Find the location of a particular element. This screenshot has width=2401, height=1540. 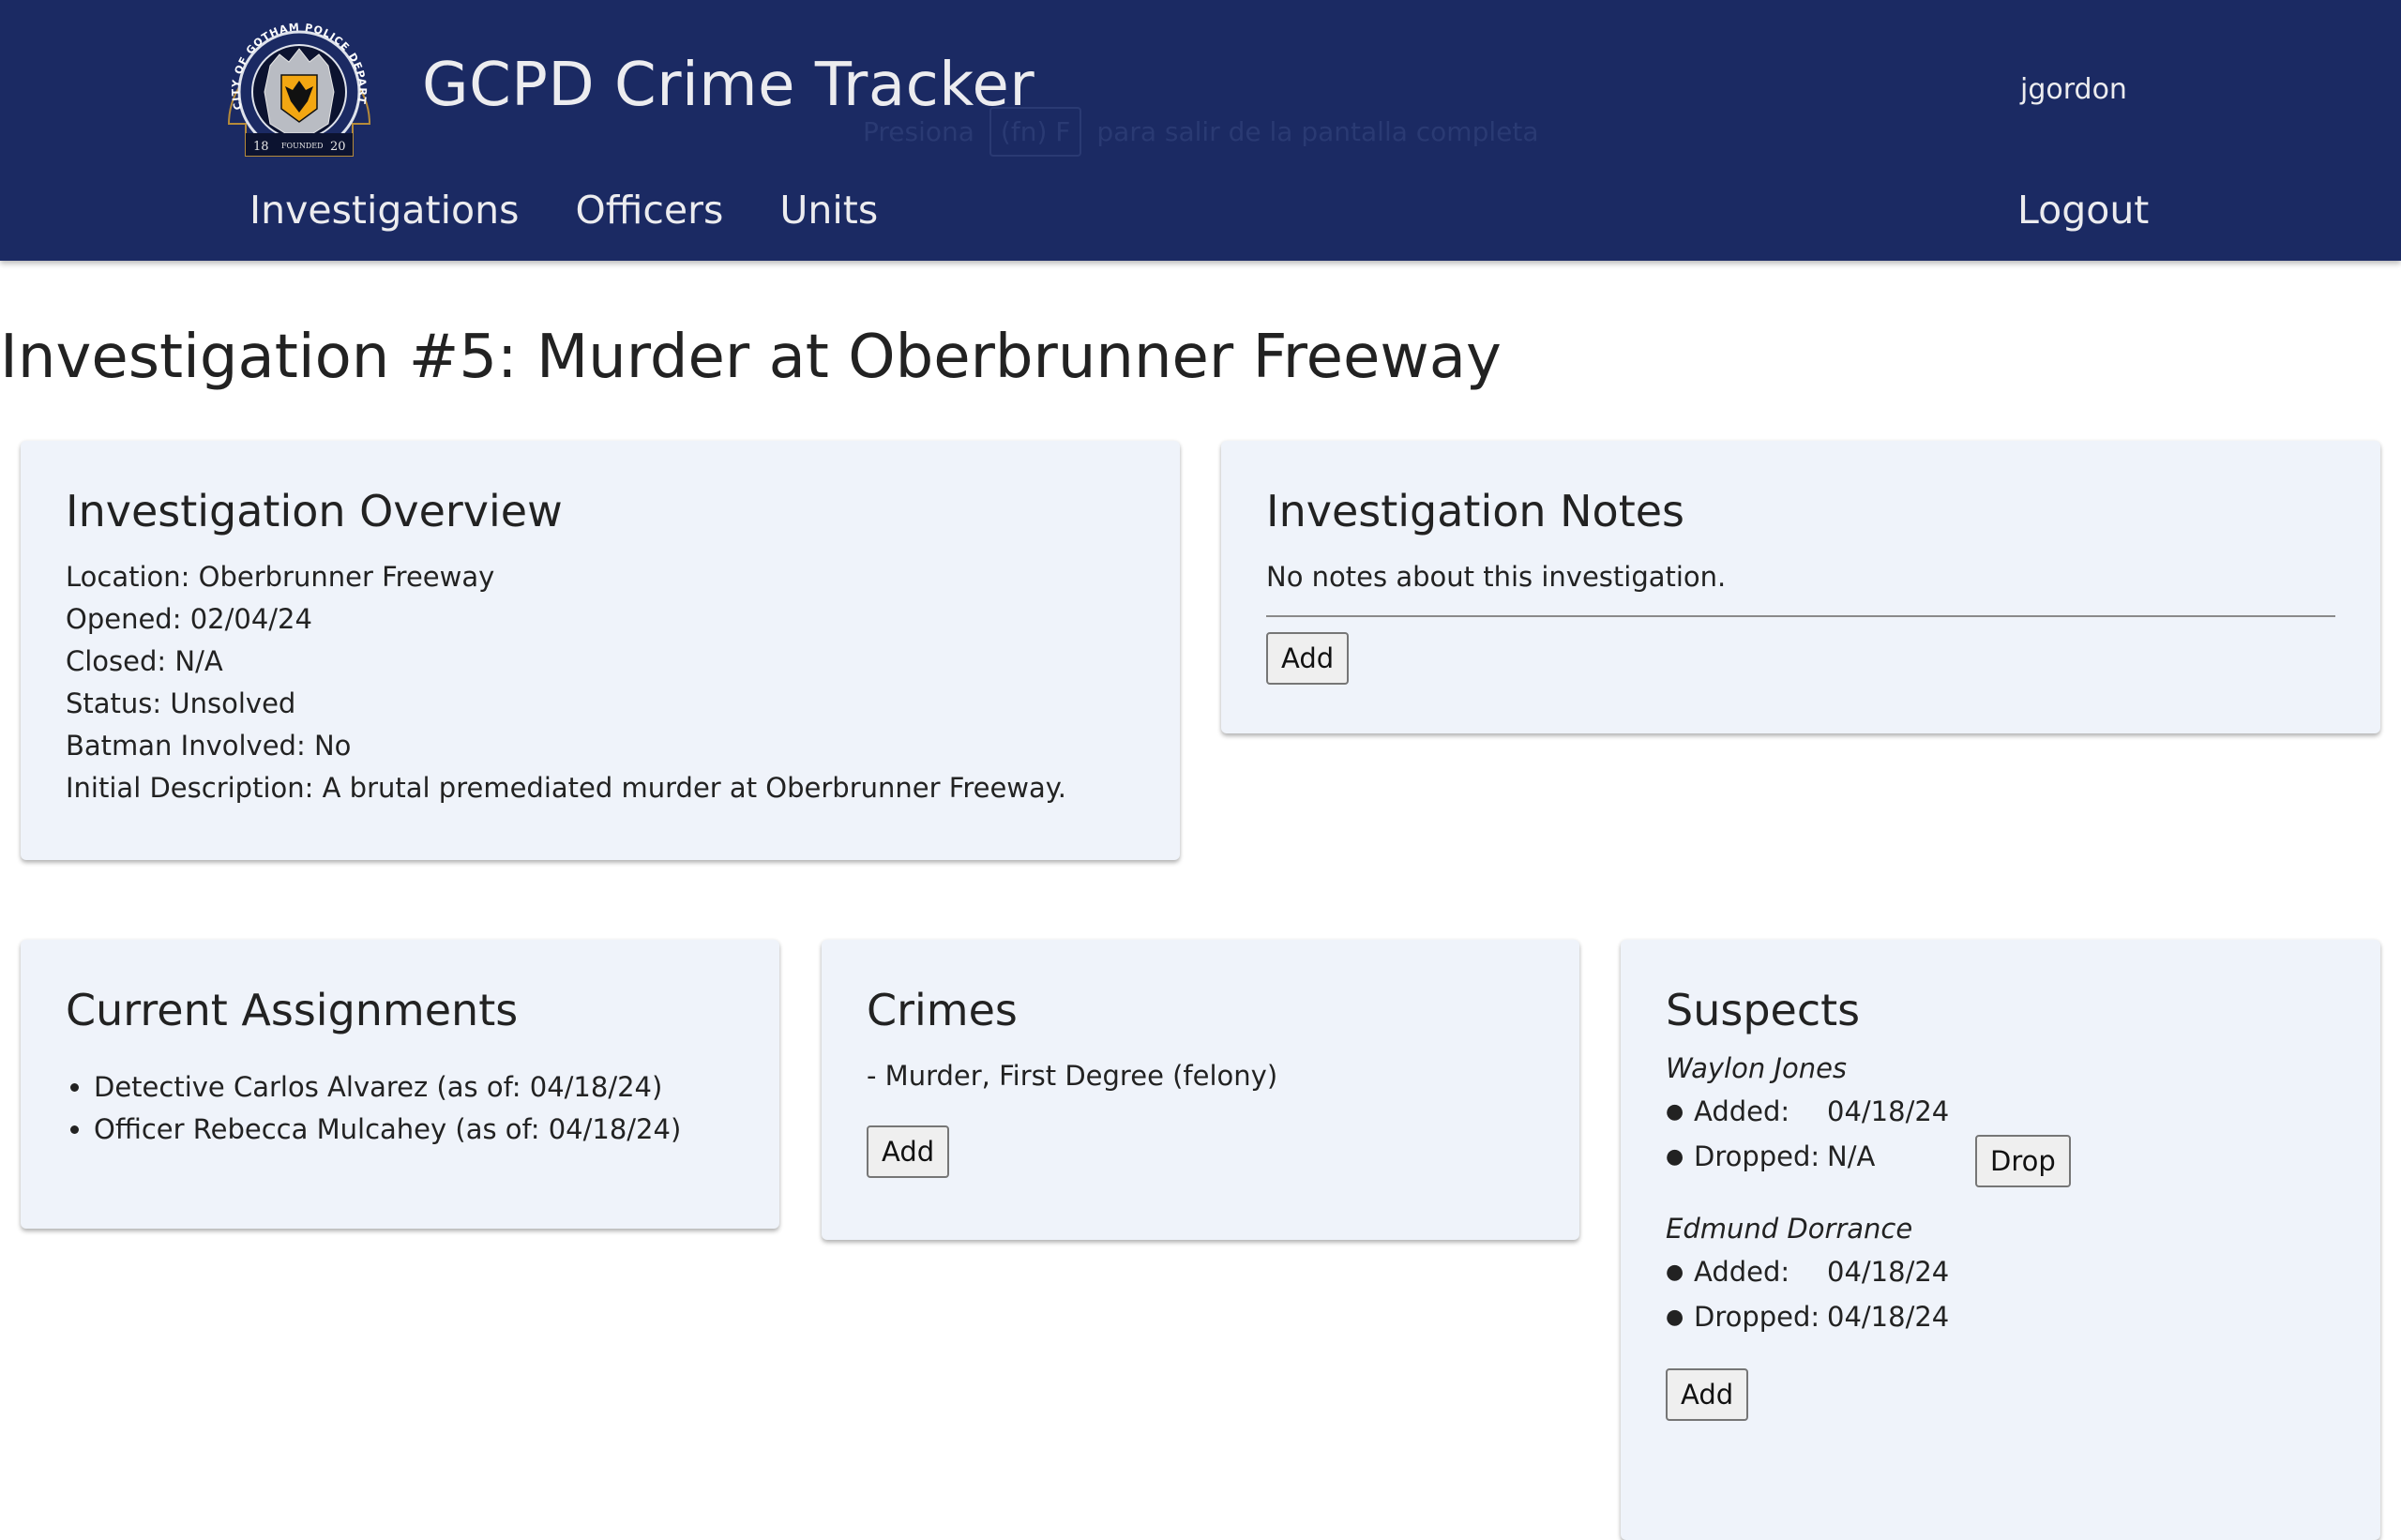

fullscreen-hint-key: (fn) F is located at coordinates (1035, 132).